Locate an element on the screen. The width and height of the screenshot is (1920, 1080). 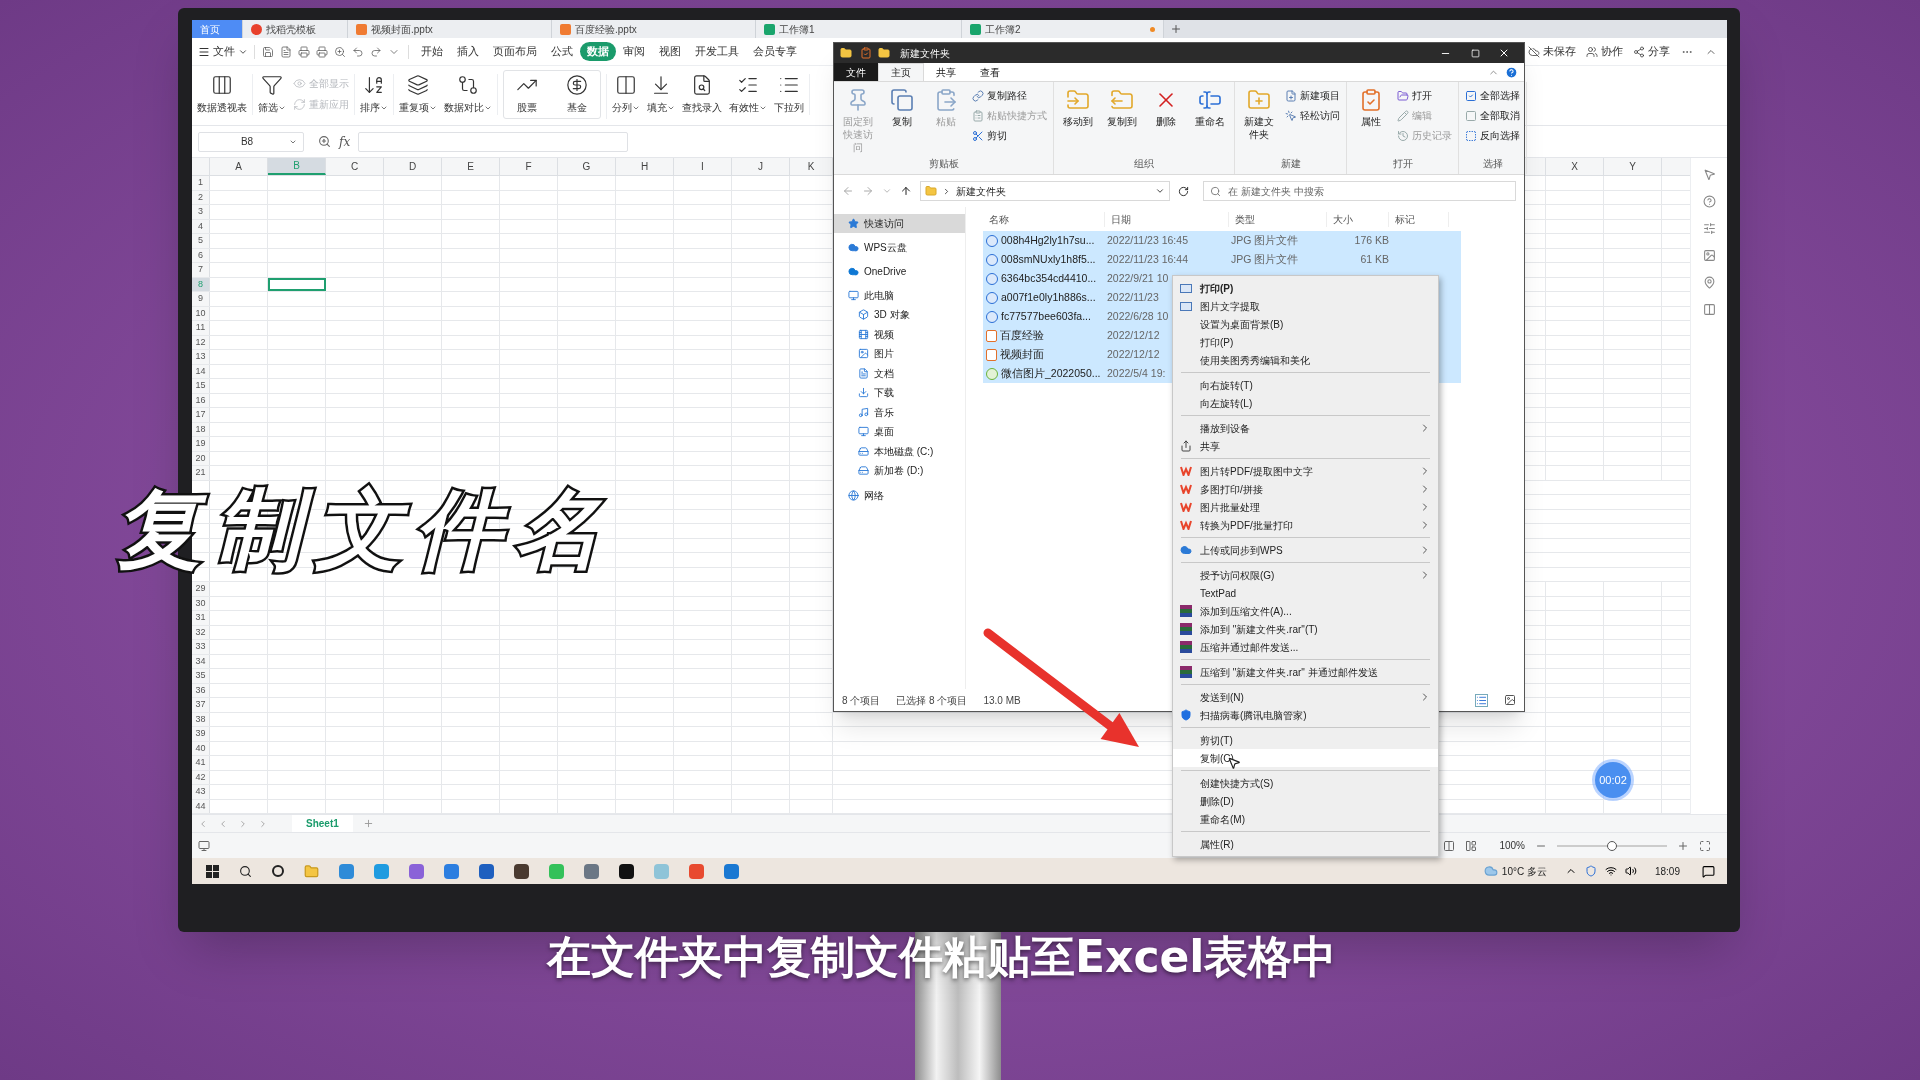
page-layout-icon is located at coordinates (1449, 845).